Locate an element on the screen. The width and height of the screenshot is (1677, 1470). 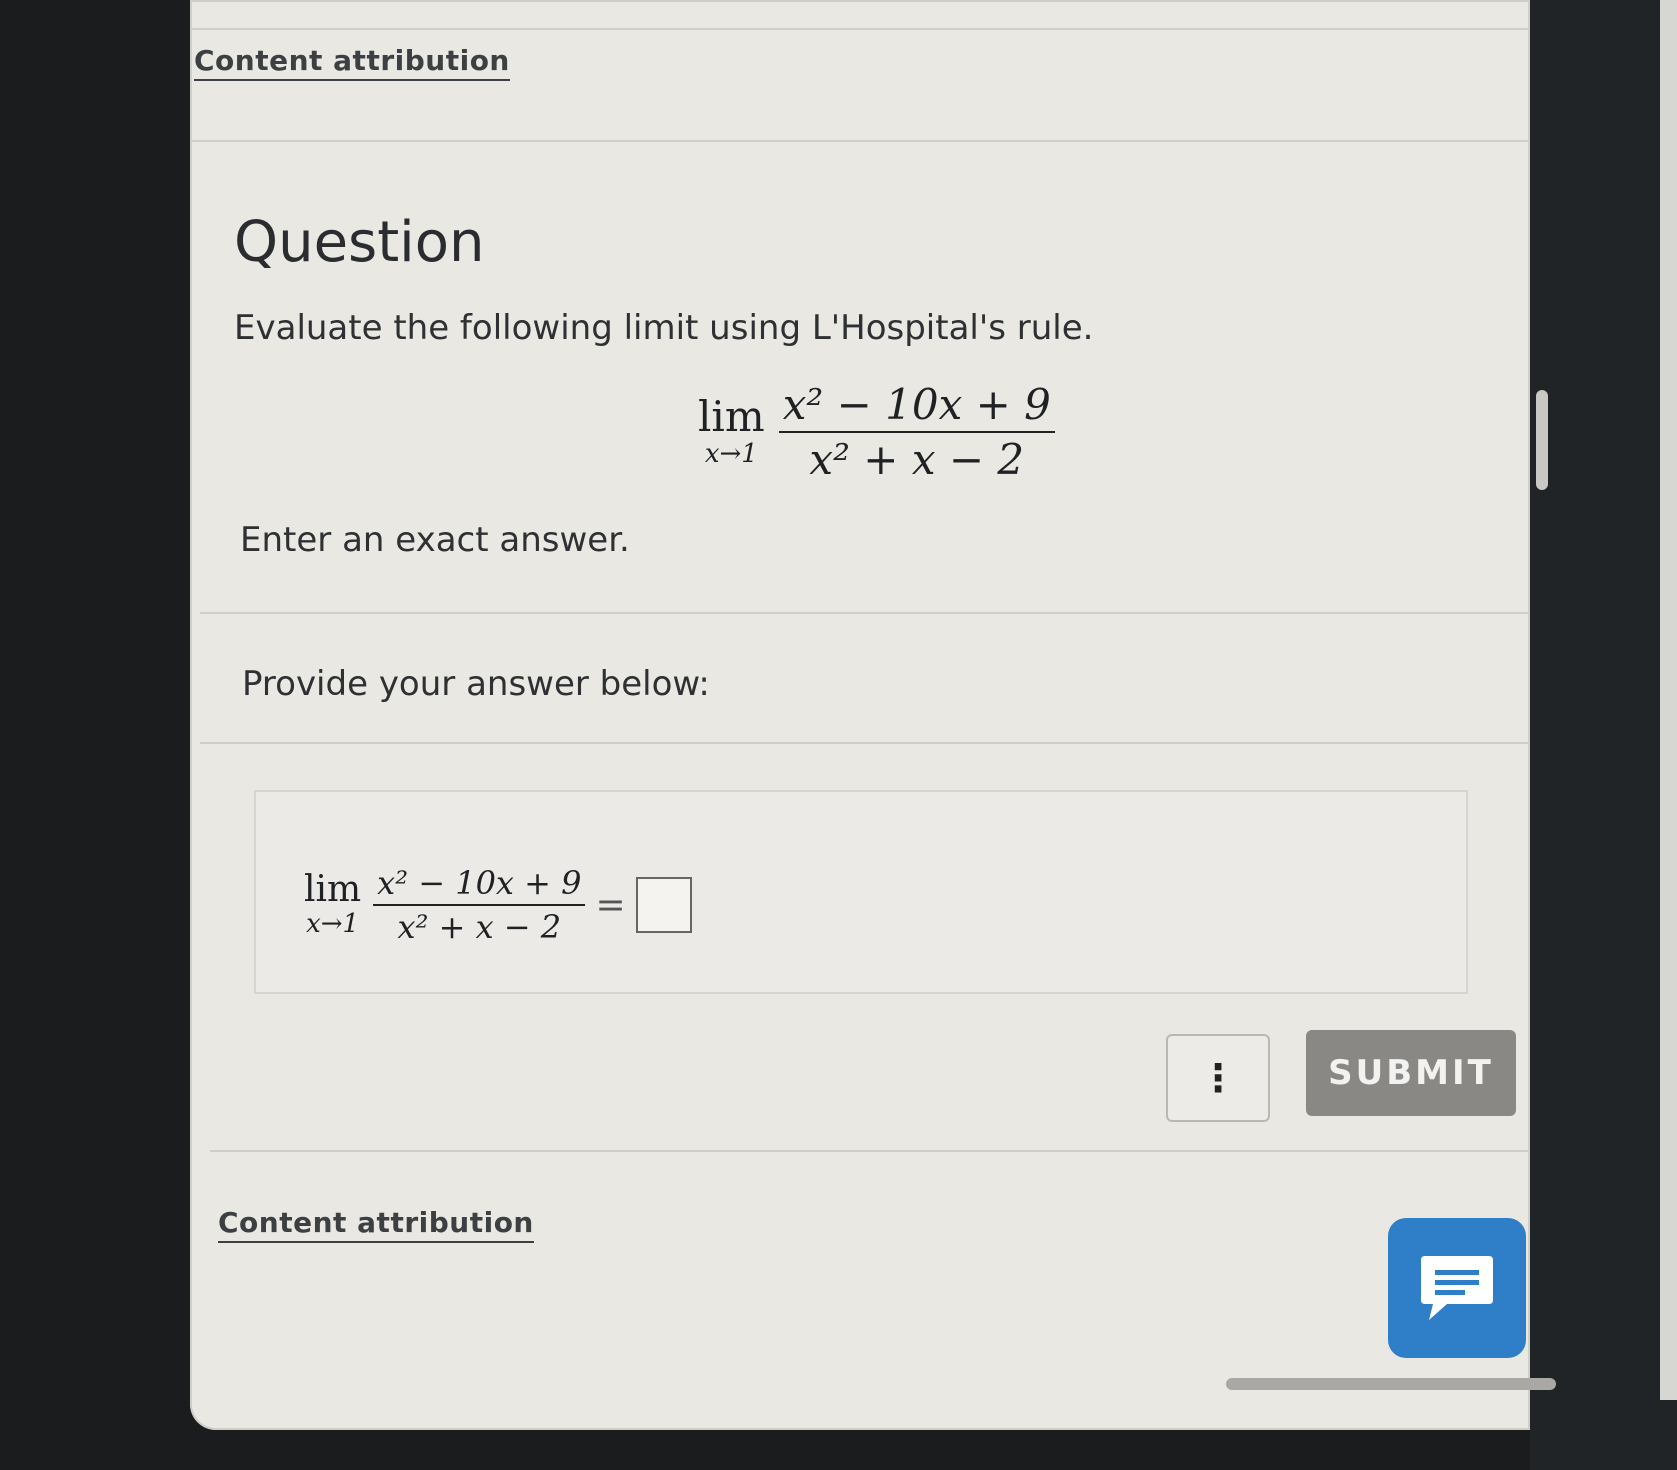
more-options-icon: ⋮ is located at coordinates (1218, 1078).